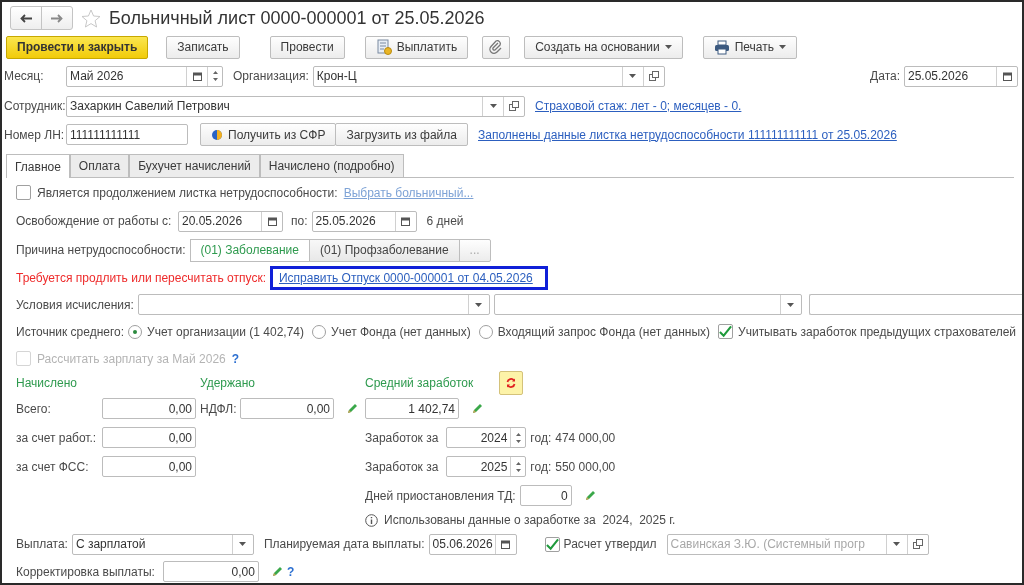 The height and width of the screenshot is (585, 1024). What do you see at coordinates (885, 76) in the screenshot?
I see `date-label: Дата:` at bounding box center [885, 76].